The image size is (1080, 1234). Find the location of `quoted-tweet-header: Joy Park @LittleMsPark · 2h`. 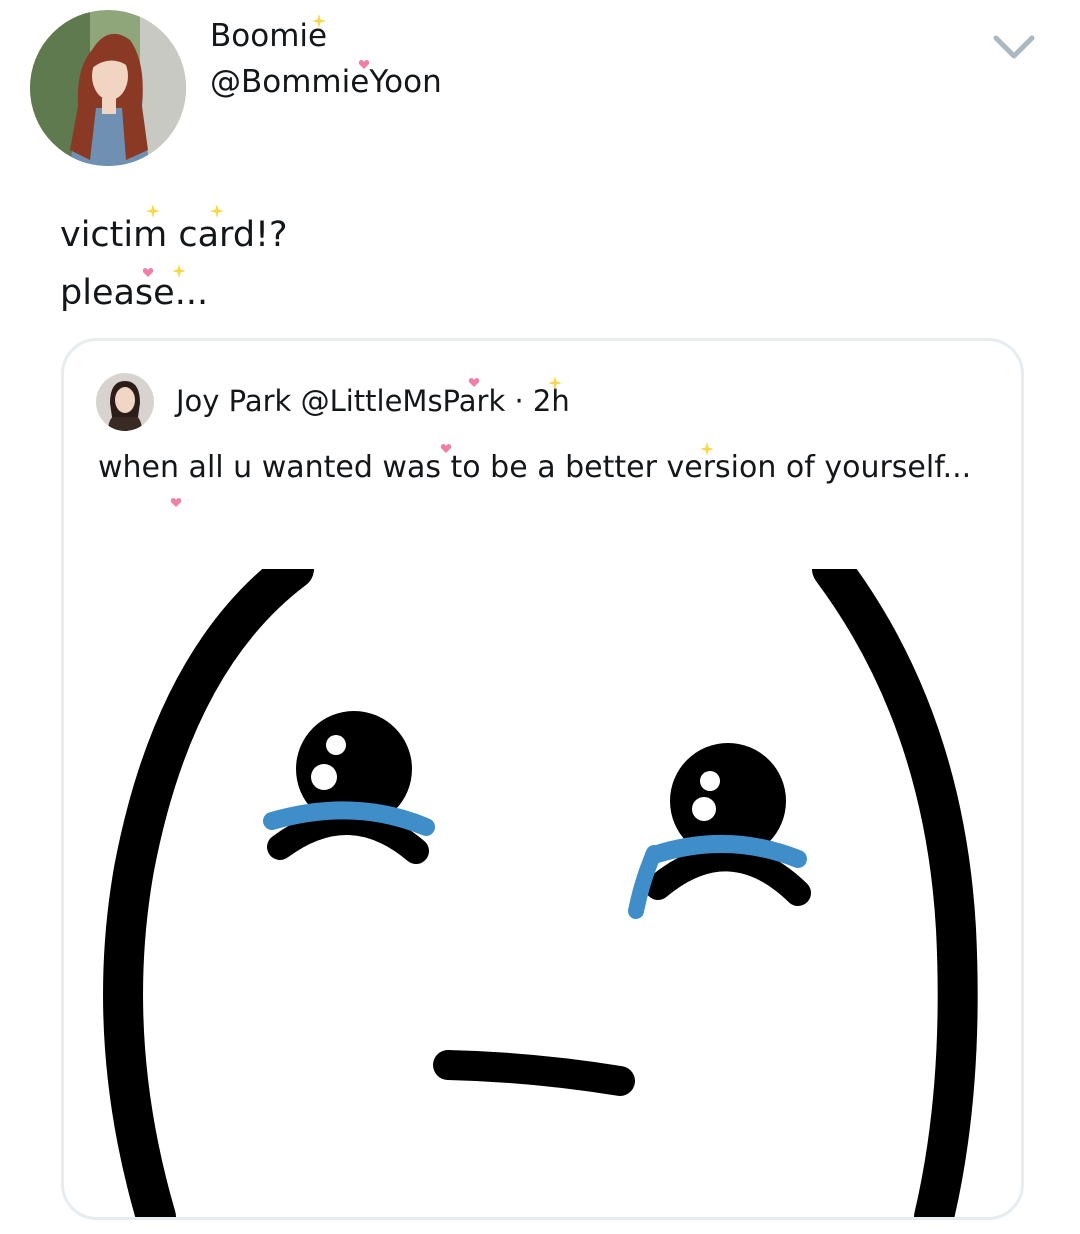

quoted-tweet-header: Joy Park @LittleMsPark · 2h is located at coordinates (373, 401).